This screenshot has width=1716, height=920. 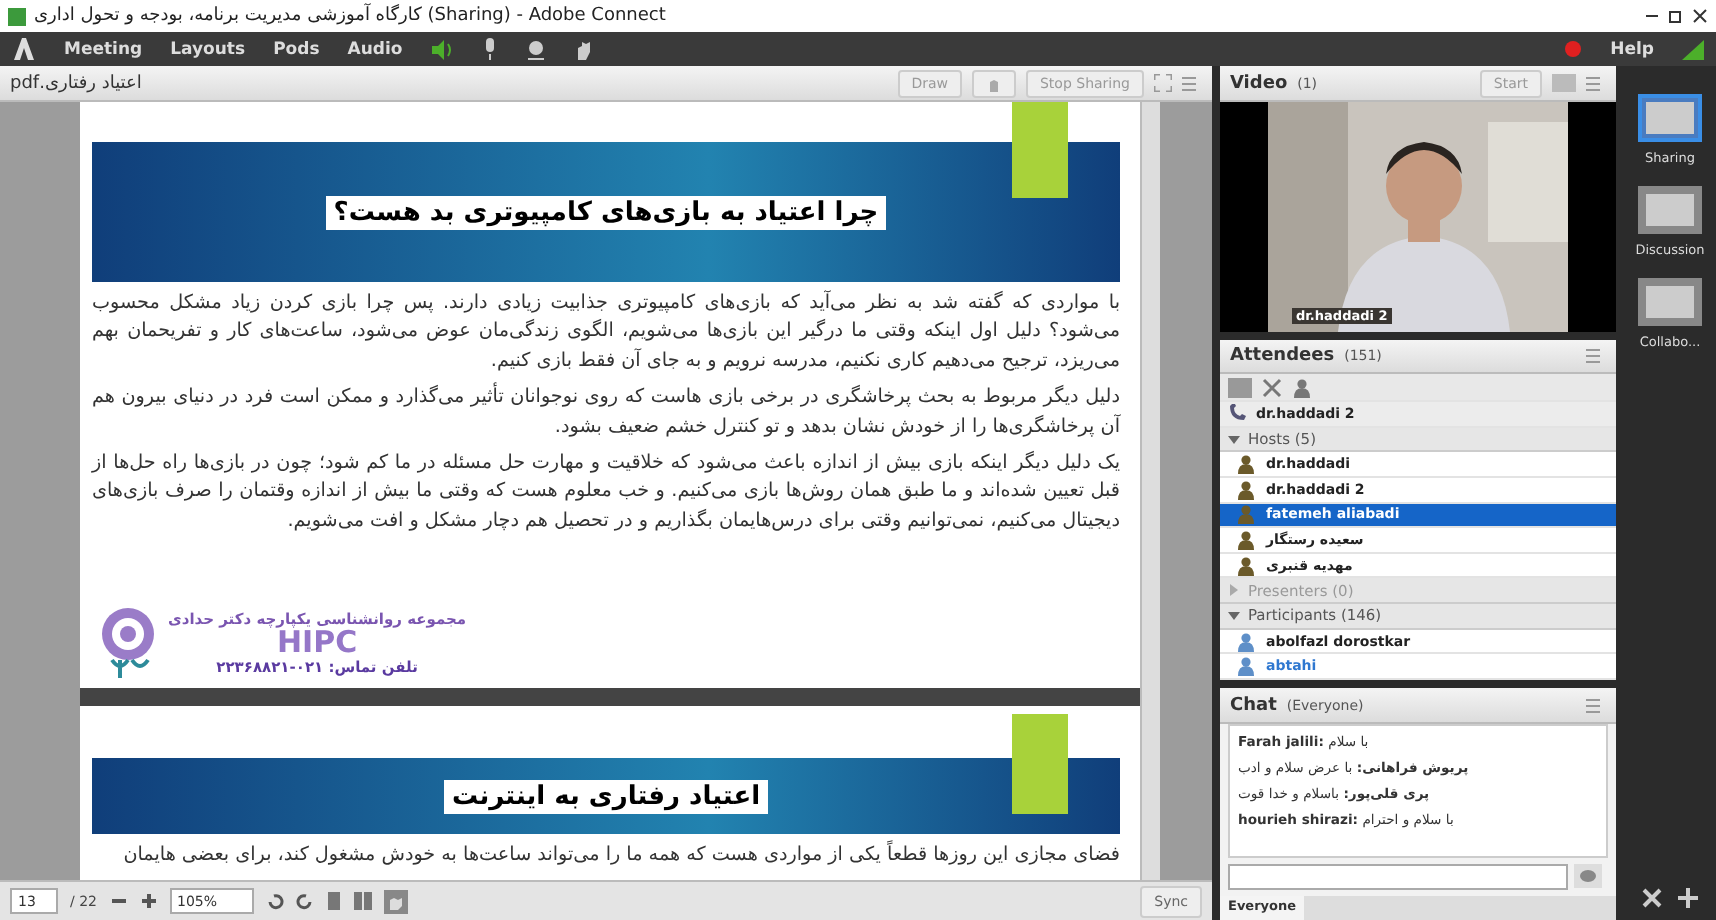 I want to click on slide-title: چرا اعتیاد به بازی‌های کامپیوتری بد هست؟, so click(x=606, y=212).